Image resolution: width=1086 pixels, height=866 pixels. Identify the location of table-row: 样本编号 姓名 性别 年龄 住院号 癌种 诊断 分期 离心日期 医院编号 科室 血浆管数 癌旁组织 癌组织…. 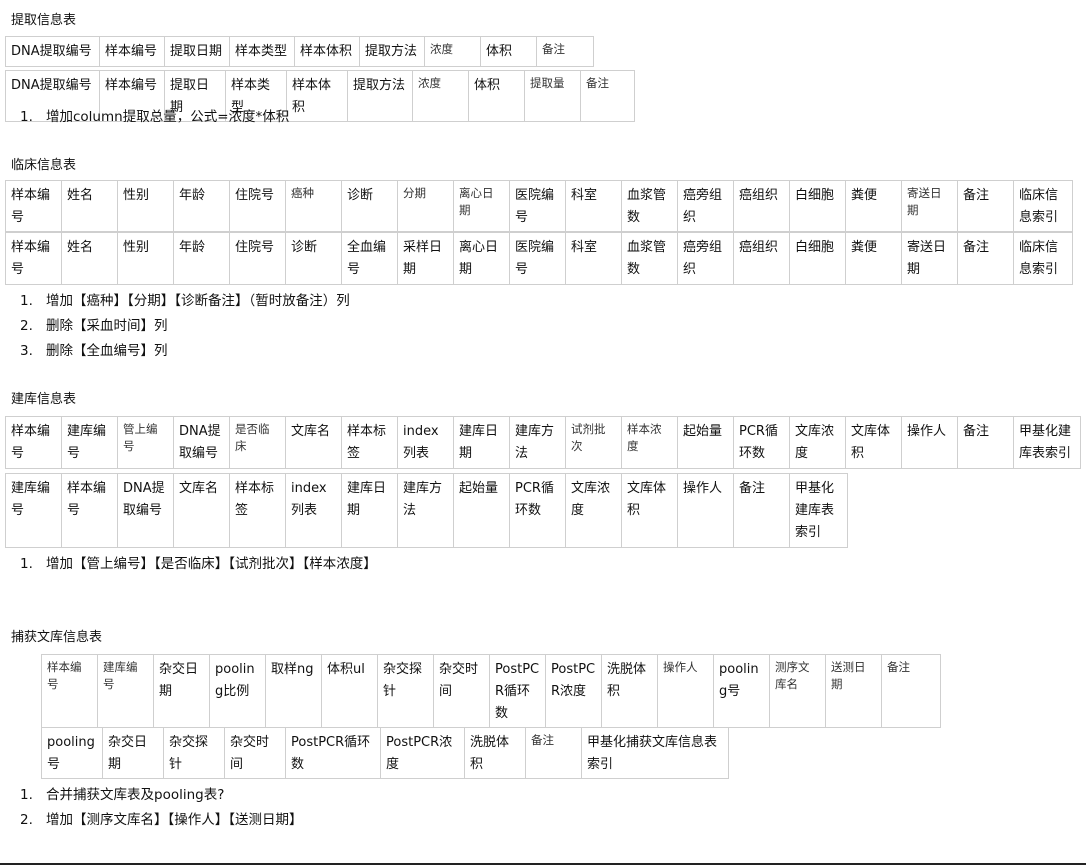
(539, 206).